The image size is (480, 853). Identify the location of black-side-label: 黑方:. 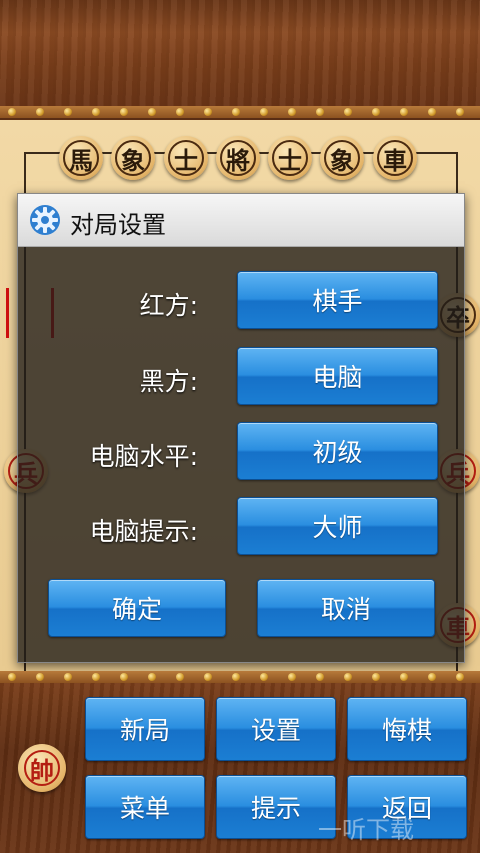
(168, 381).